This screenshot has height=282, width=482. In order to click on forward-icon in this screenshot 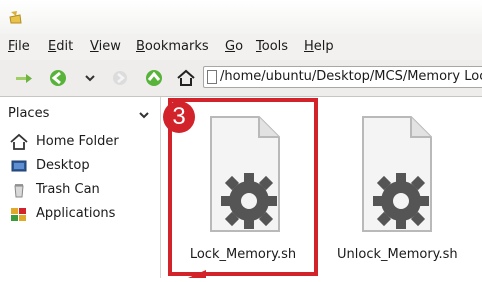, I will do `click(120, 78)`.